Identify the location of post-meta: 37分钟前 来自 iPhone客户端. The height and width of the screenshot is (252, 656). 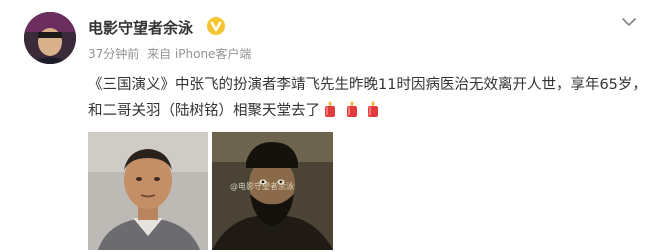
(171, 53).